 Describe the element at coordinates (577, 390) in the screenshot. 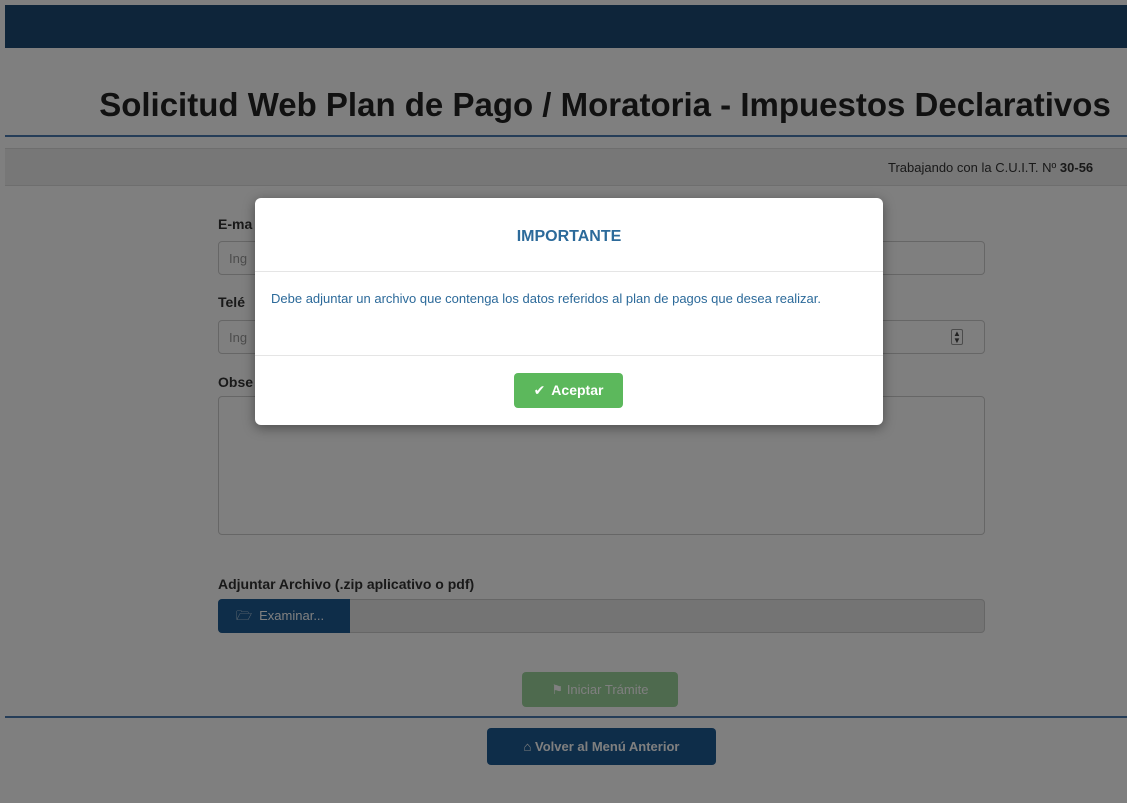

I see `accept-label: Aceptar` at that location.